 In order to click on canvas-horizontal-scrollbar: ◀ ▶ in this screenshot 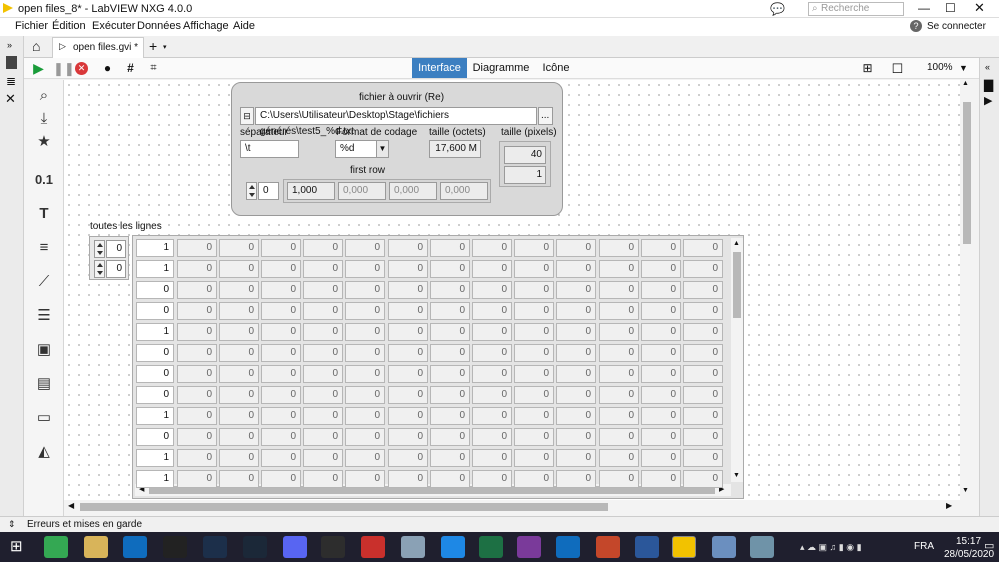, I will do `click(512, 507)`.